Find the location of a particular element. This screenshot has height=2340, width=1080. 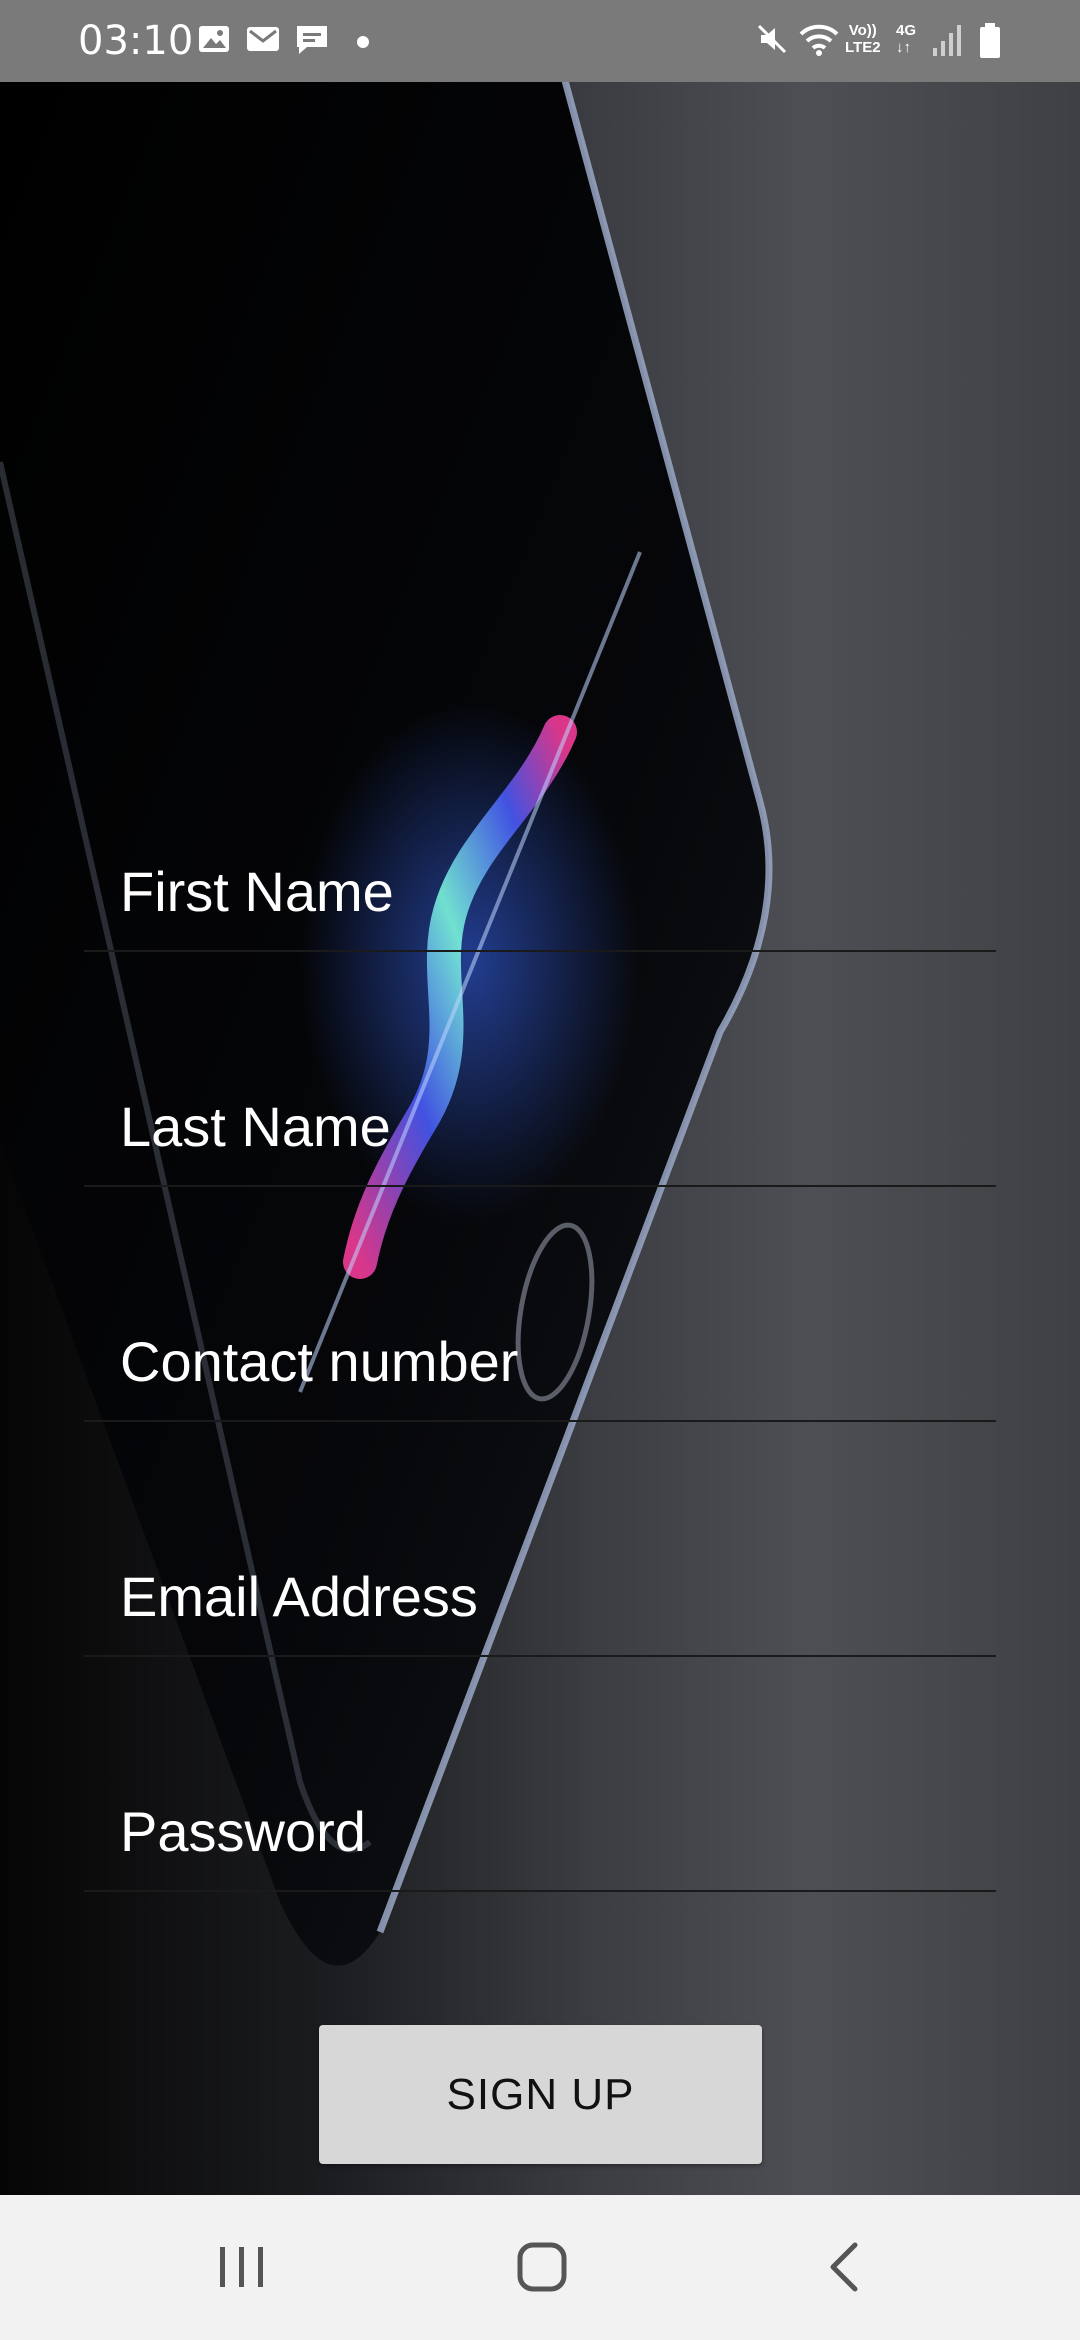

volte-indicator: Vo)) LTE2 is located at coordinates (863, 39).